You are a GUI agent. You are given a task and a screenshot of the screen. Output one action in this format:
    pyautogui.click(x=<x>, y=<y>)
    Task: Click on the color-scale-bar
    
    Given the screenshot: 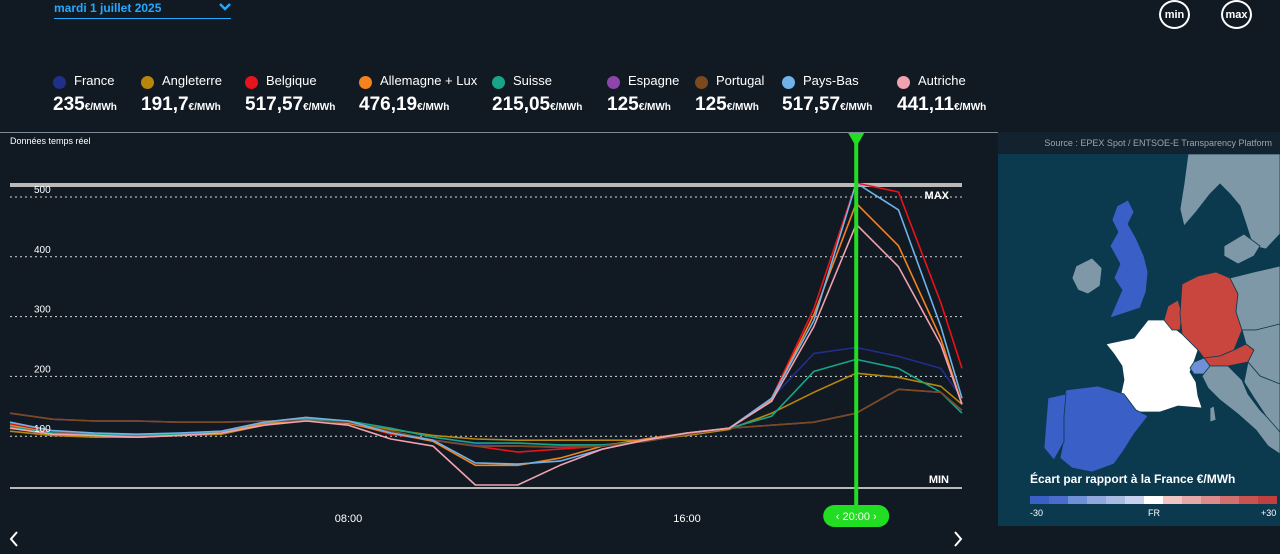 What is the action you would take?
    pyautogui.click(x=1153, y=500)
    